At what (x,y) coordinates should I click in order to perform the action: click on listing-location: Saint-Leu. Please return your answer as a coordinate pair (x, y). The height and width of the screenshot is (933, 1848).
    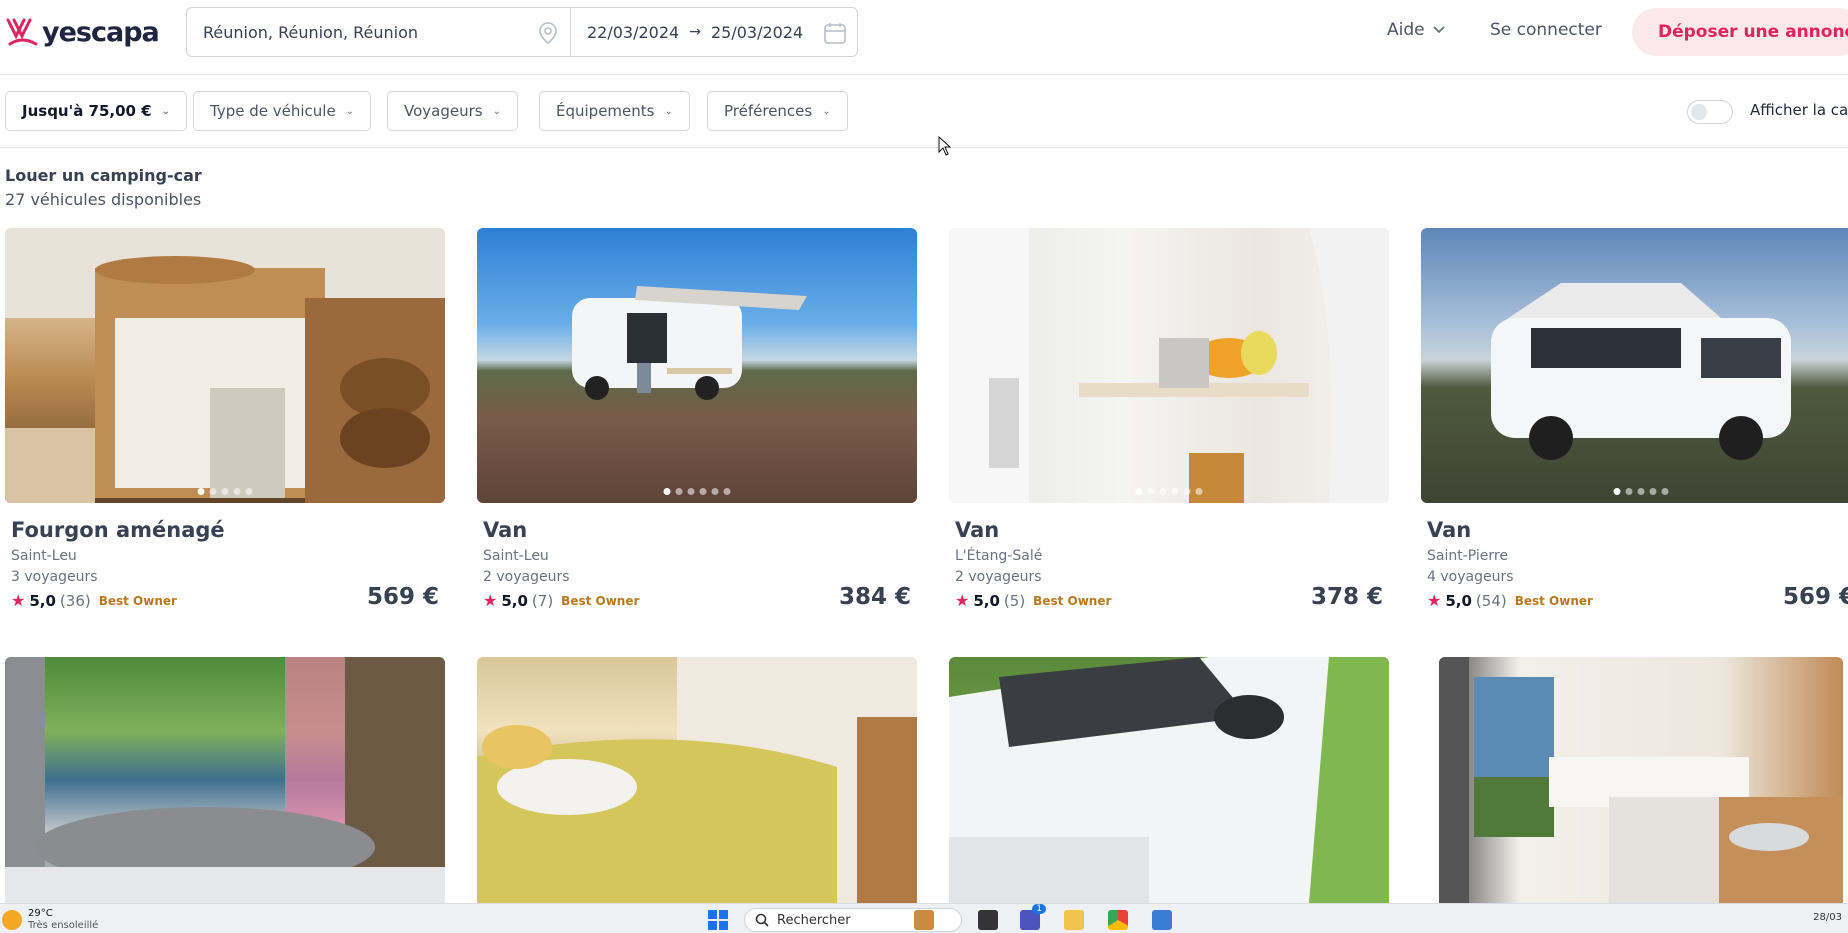
    Looking at the image, I should click on (516, 556).